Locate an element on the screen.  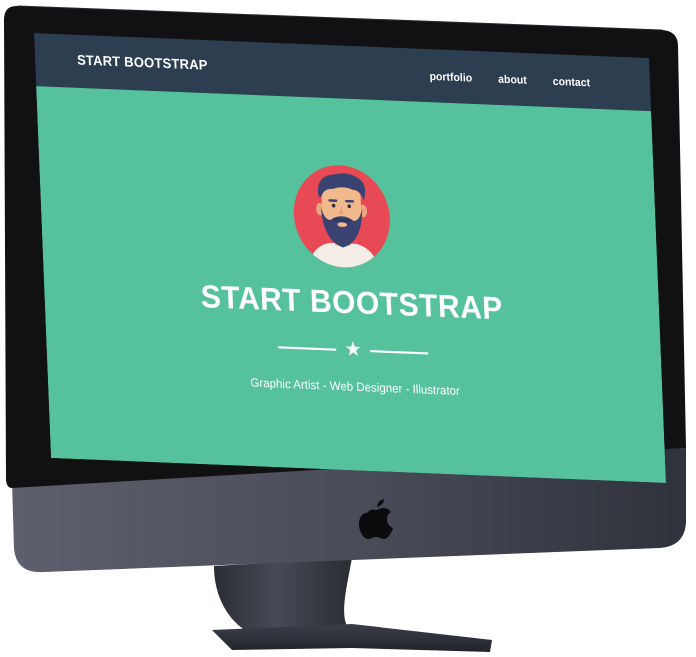
divider-line-right is located at coordinates (399, 352).